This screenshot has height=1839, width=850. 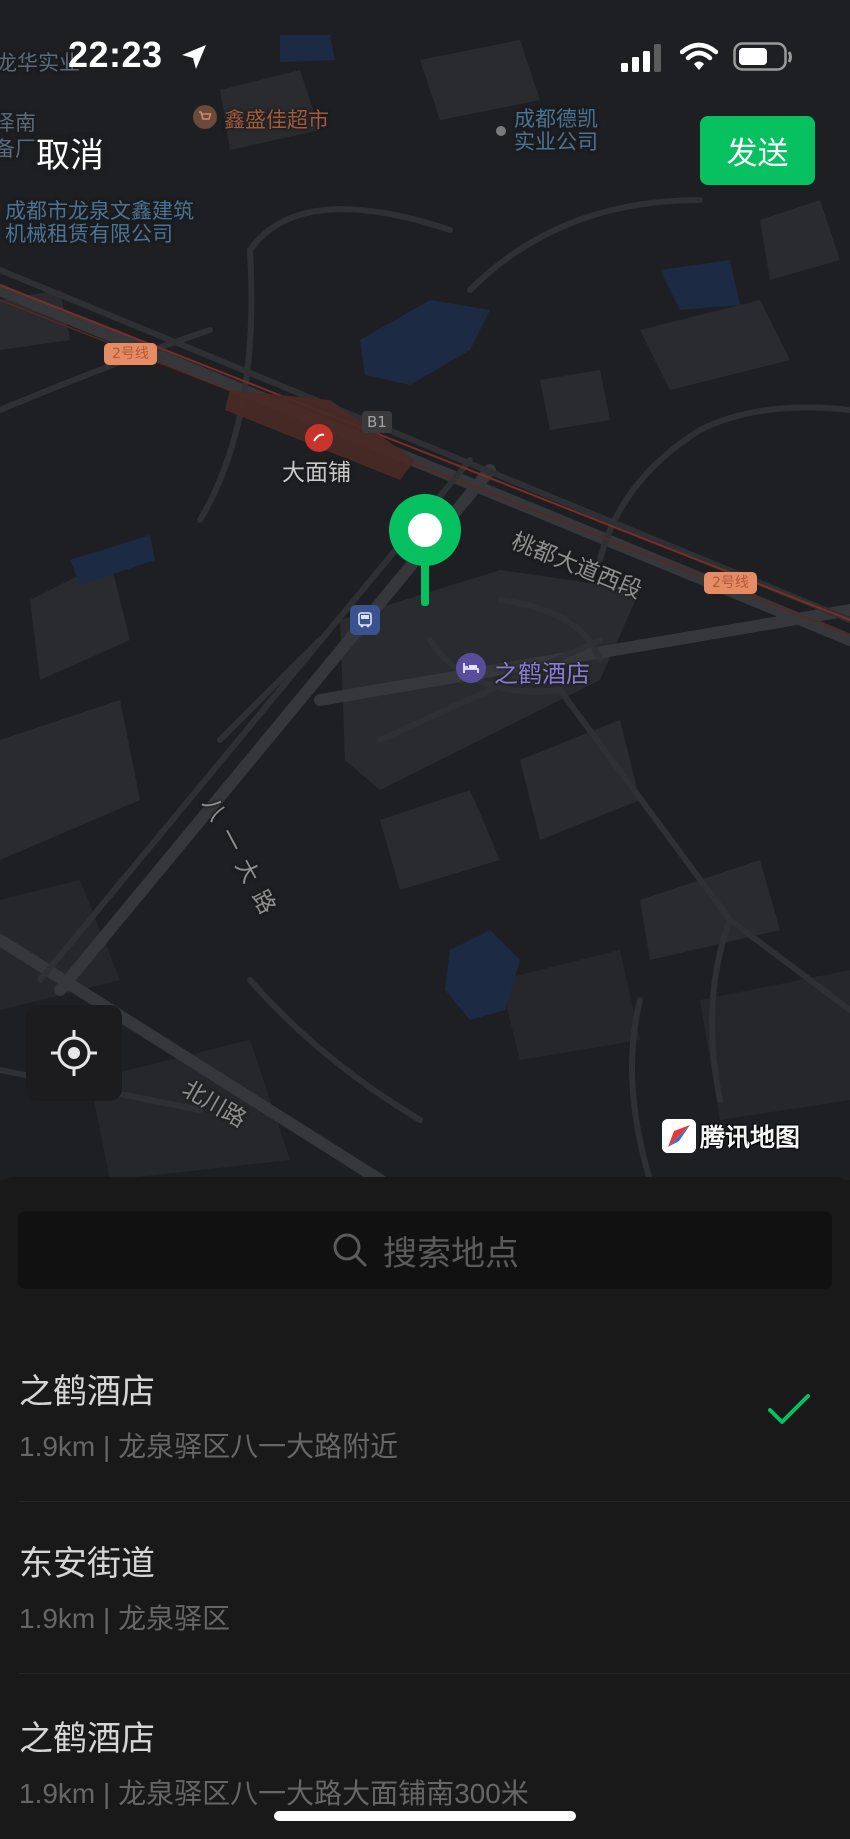 What do you see at coordinates (471, 668) in the screenshot?
I see `hotel-icon` at bounding box center [471, 668].